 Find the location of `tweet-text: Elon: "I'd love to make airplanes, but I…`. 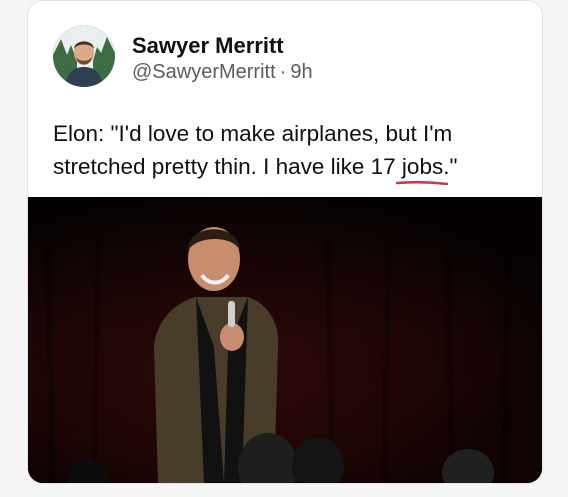

tweet-text: Elon: "I'd love to make airplanes, but I… is located at coordinates (293, 150).